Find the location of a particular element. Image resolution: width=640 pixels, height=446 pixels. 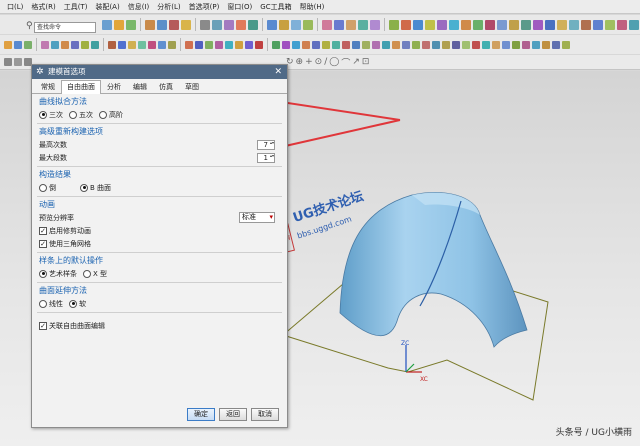

fit-high-radio is located at coordinates (103, 114).